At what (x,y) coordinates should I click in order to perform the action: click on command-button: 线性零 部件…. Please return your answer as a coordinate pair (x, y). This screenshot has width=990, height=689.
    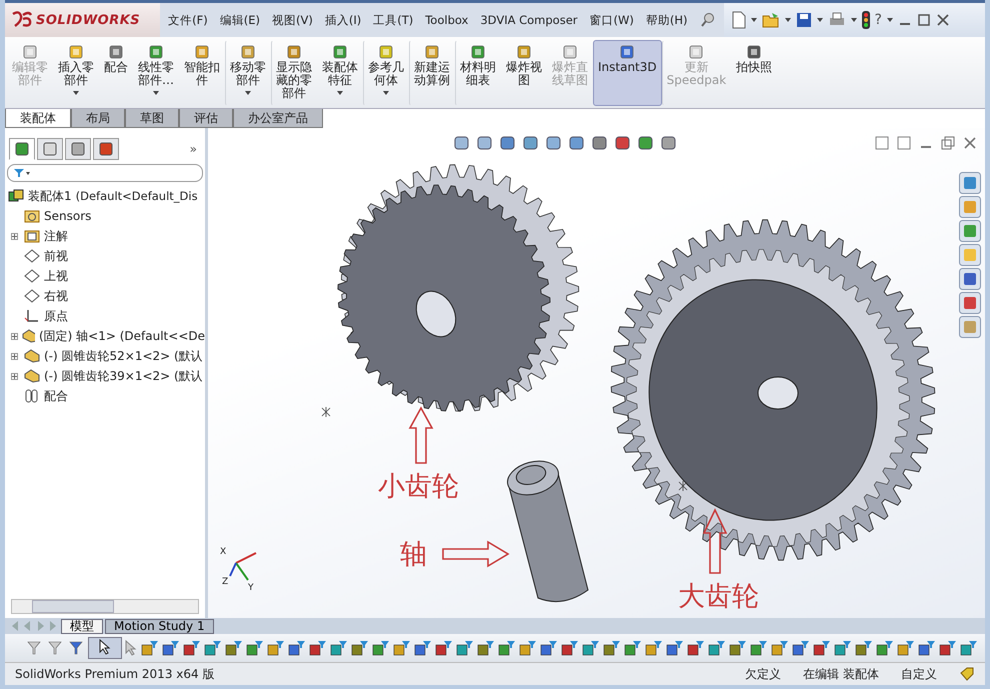
    Looking at the image, I should click on (156, 73).